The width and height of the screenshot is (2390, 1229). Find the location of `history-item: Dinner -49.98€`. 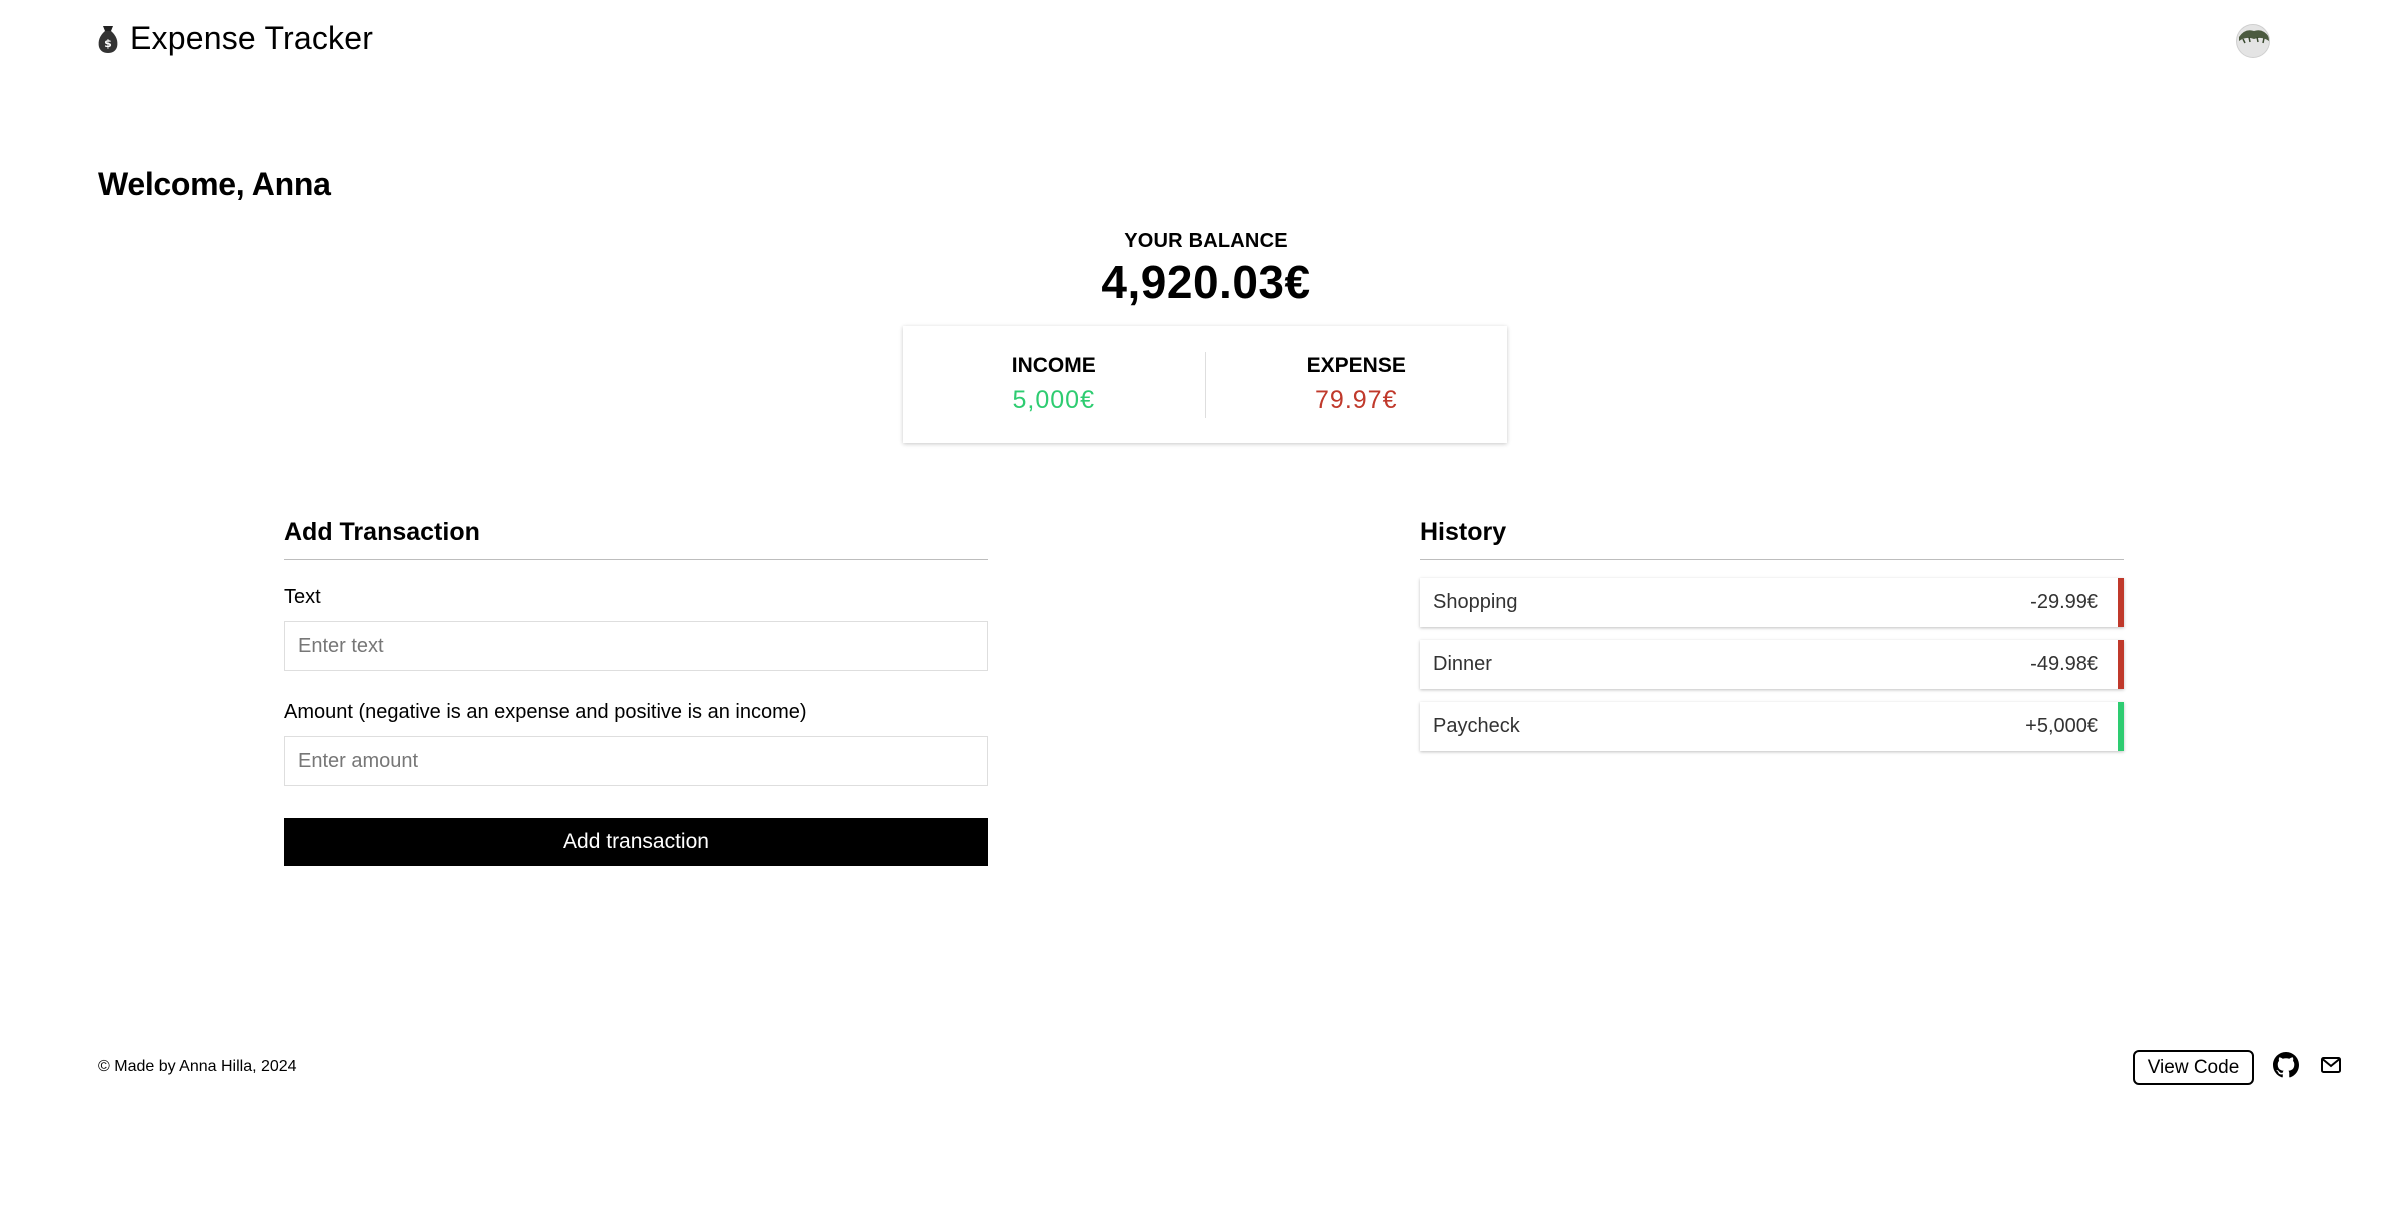

history-item: Dinner -49.98€ is located at coordinates (1772, 664).